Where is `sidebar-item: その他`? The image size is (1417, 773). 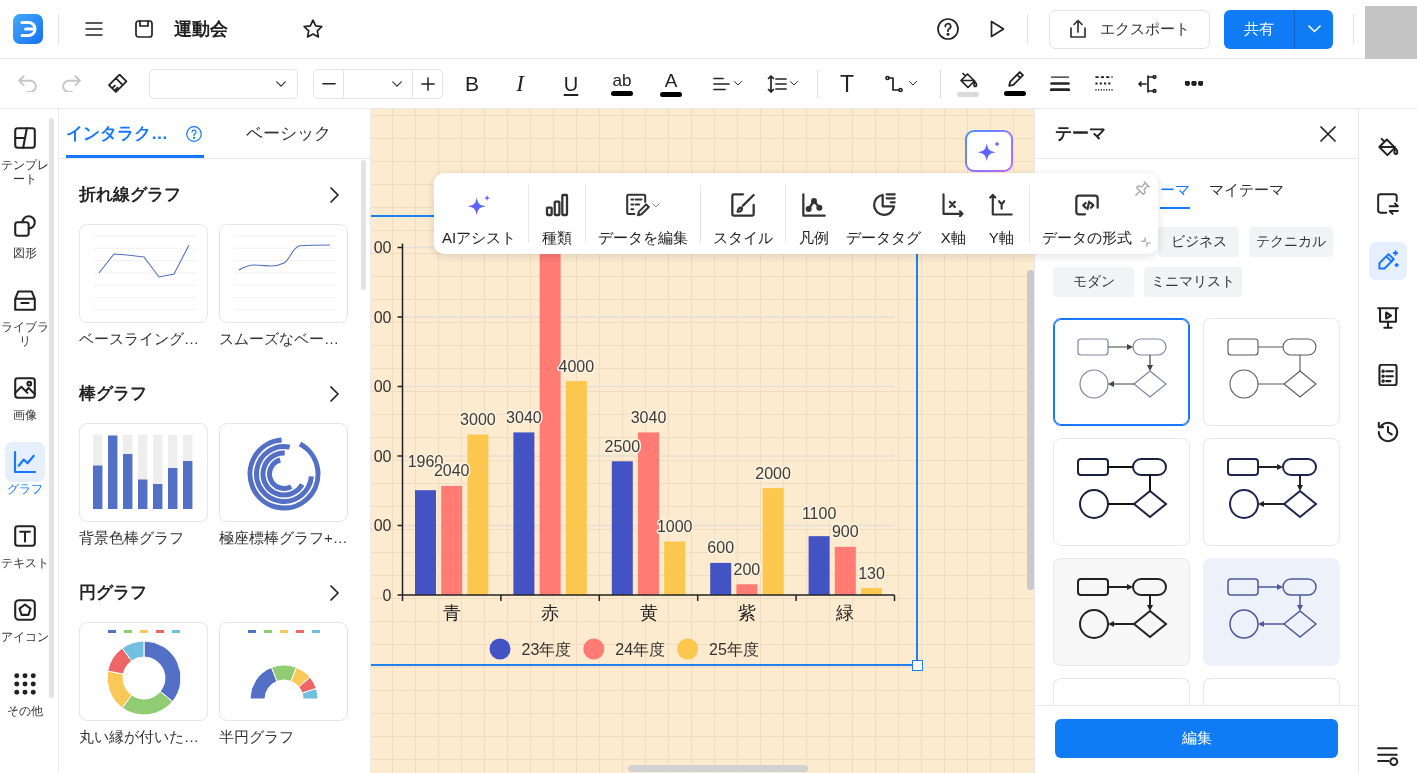 sidebar-item: その他 is located at coordinates (24, 691).